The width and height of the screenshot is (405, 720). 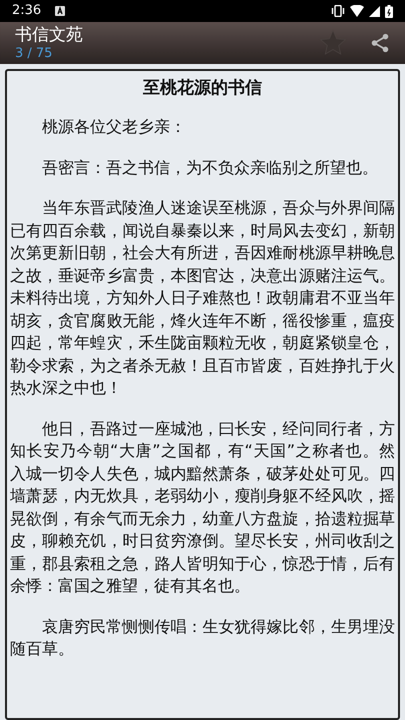 What do you see at coordinates (114, 127) in the screenshot?
I see `letter-paragraph: 桃源各位父老乡亲：` at bounding box center [114, 127].